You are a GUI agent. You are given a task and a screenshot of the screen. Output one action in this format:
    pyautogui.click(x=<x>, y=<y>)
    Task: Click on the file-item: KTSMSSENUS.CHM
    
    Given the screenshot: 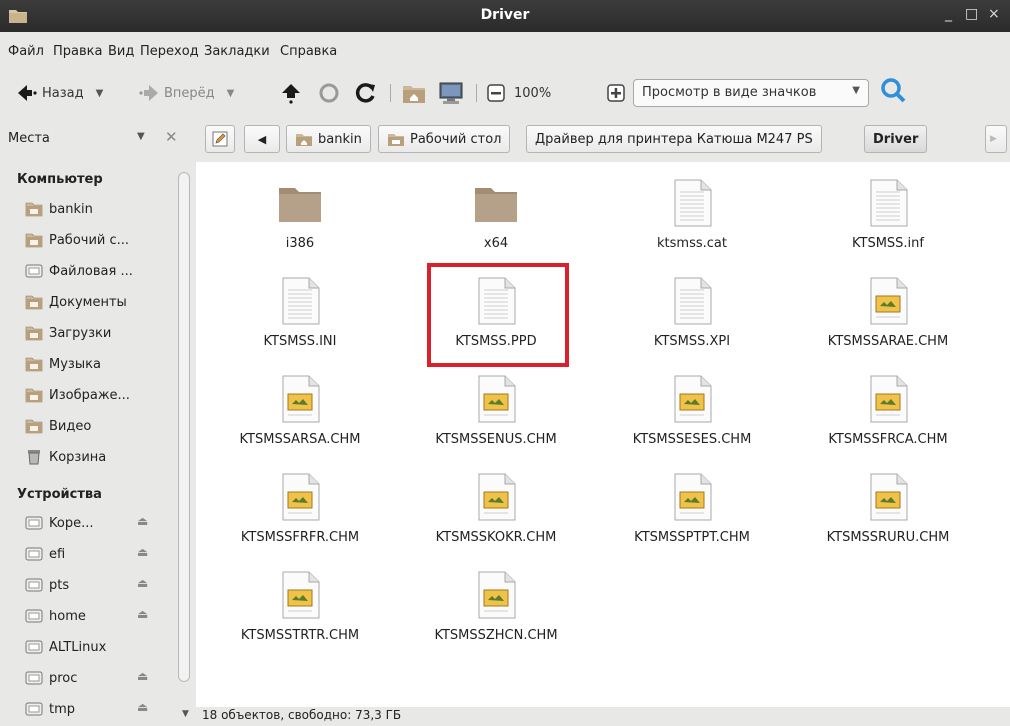 What is the action you would take?
    pyautogui.click(x=496, y=412)
    